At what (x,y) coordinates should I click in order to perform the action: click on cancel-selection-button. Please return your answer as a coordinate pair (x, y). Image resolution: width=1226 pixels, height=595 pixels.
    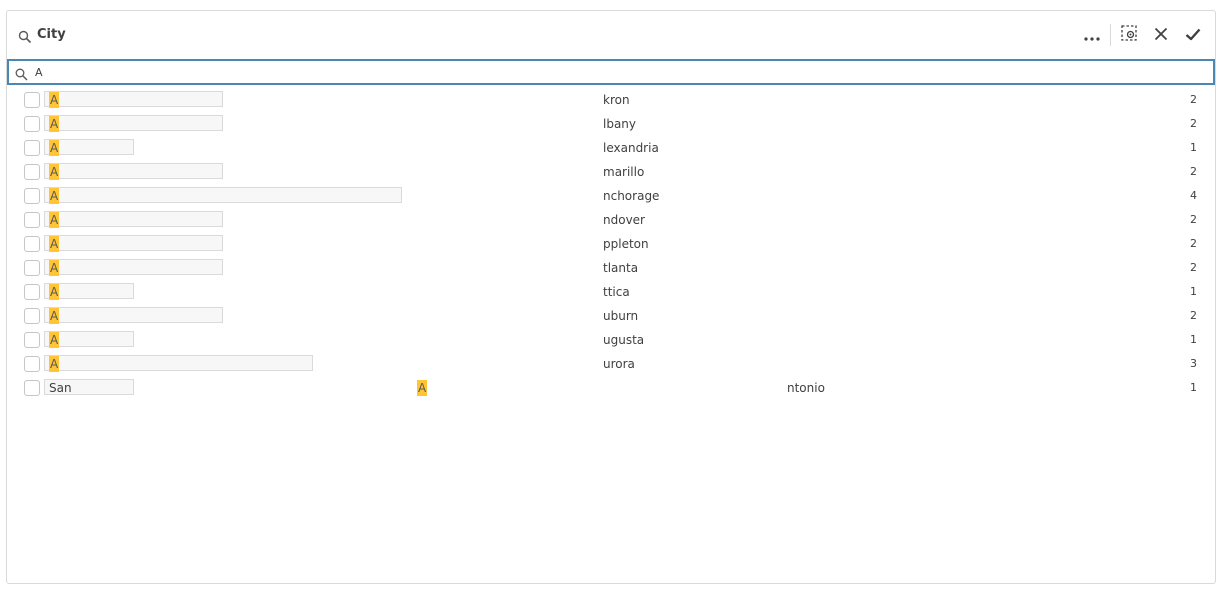
    Looking at the image, I should click on (1161, 35).